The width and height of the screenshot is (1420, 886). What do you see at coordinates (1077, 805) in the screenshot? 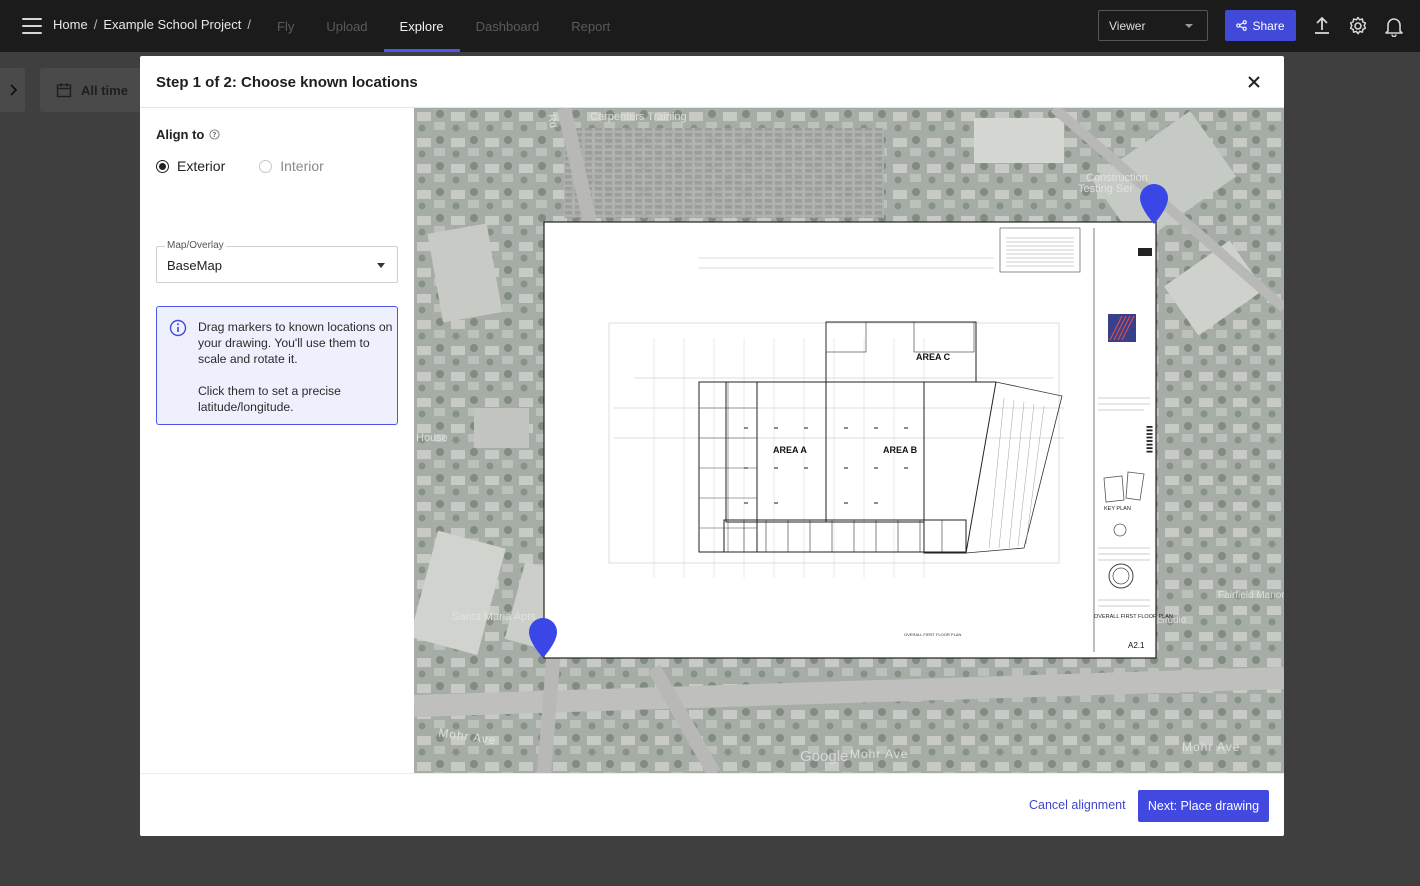
I see `cancel-alignment-button: Cancel alignment` at bounding box center [1077, 805].